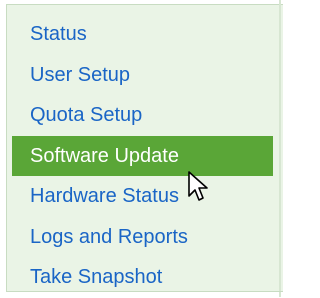 The image size is (320, 298). Describe the element at coordinates (86, 115) in the screenshot. I see `sidebar-item-label: Quota Setup` at that location.